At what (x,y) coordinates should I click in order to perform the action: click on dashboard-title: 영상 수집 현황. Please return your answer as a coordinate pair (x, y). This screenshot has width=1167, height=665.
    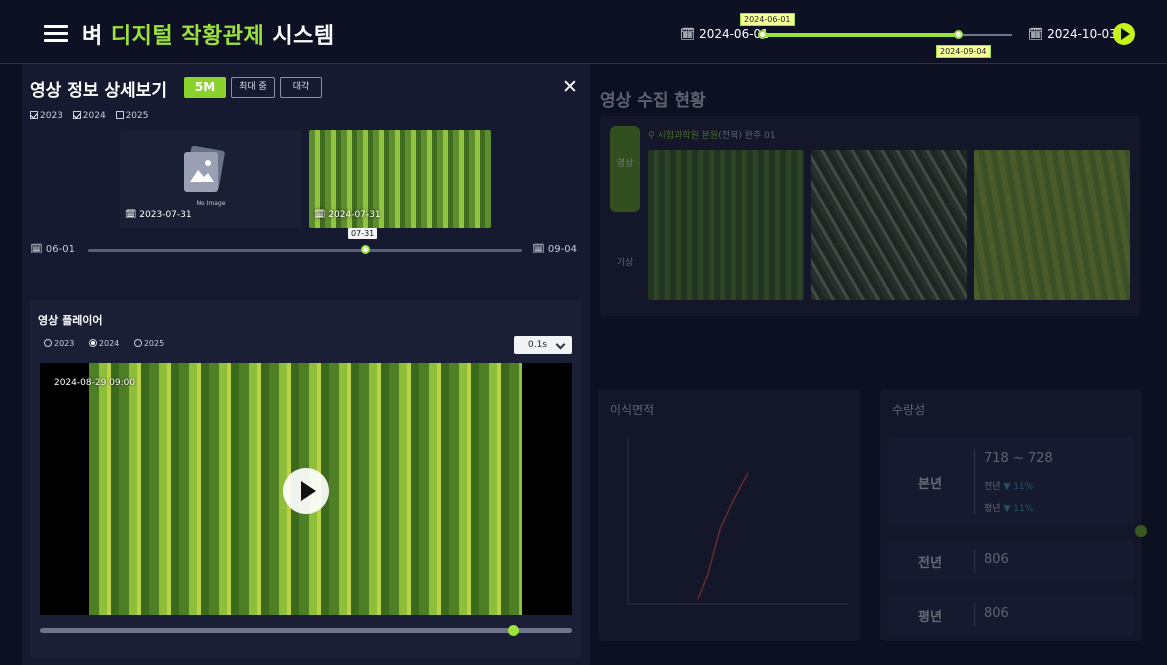
    Looking at the image, I should click on (653, 101).